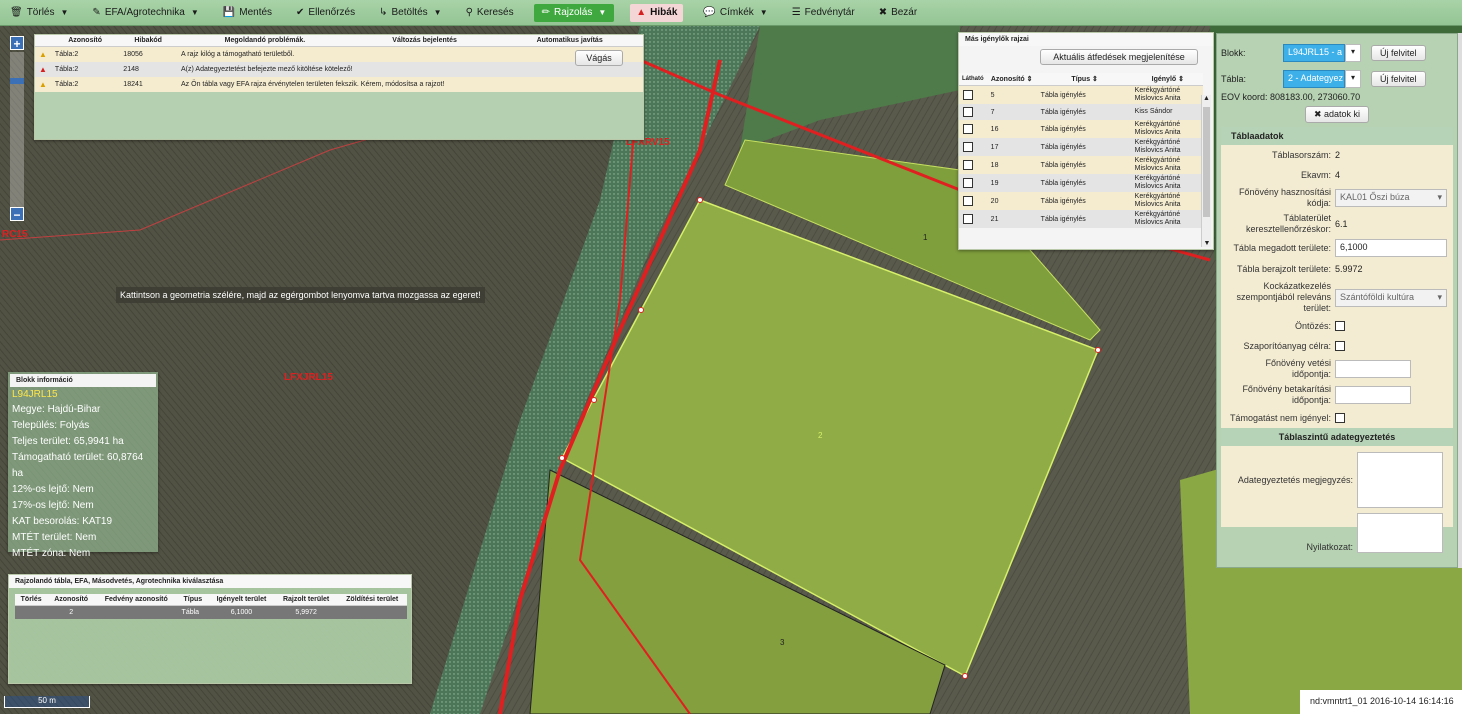 This screenshot has width=1462, height=714. I want to click on toolbar-search-button: ⚲ Keresés, so click(490, 13).